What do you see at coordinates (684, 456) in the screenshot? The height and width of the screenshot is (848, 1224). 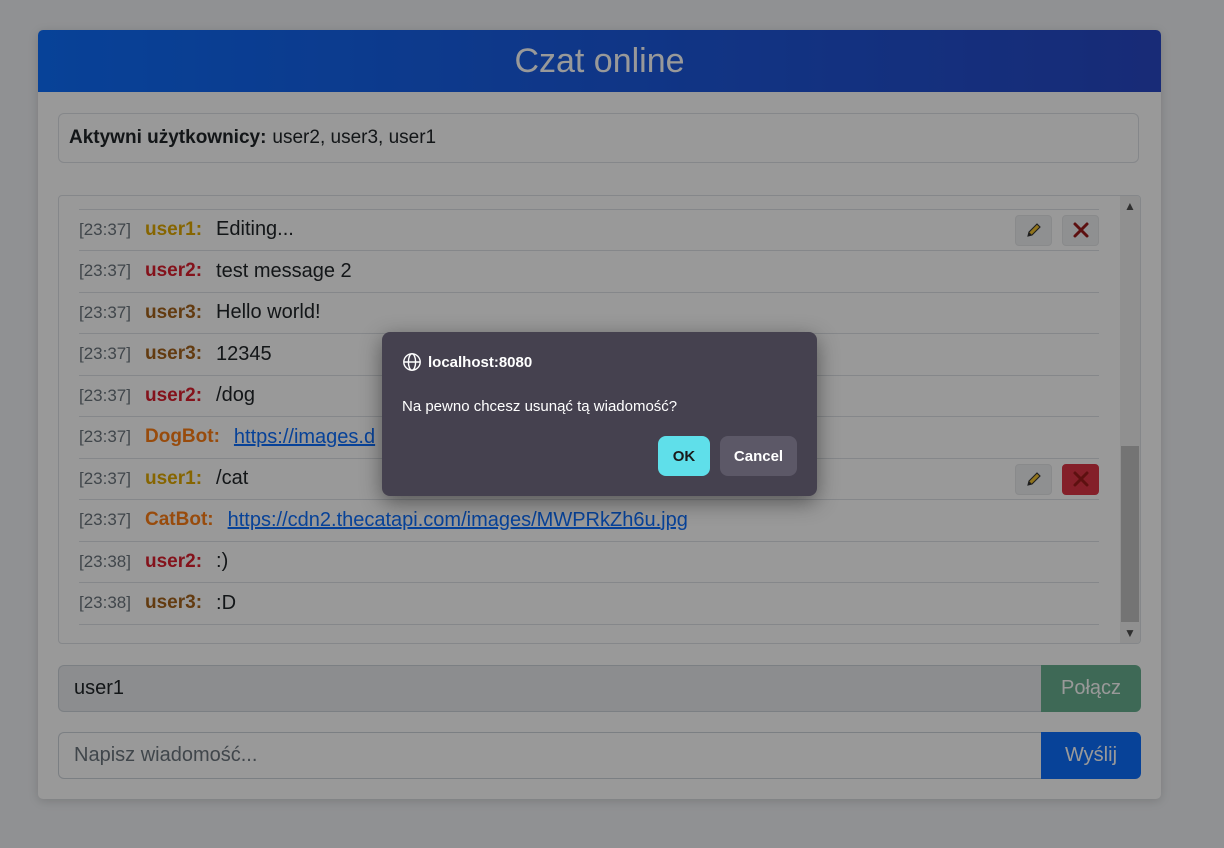 I see `ok-button: OK` at bounding box center [684, 456].